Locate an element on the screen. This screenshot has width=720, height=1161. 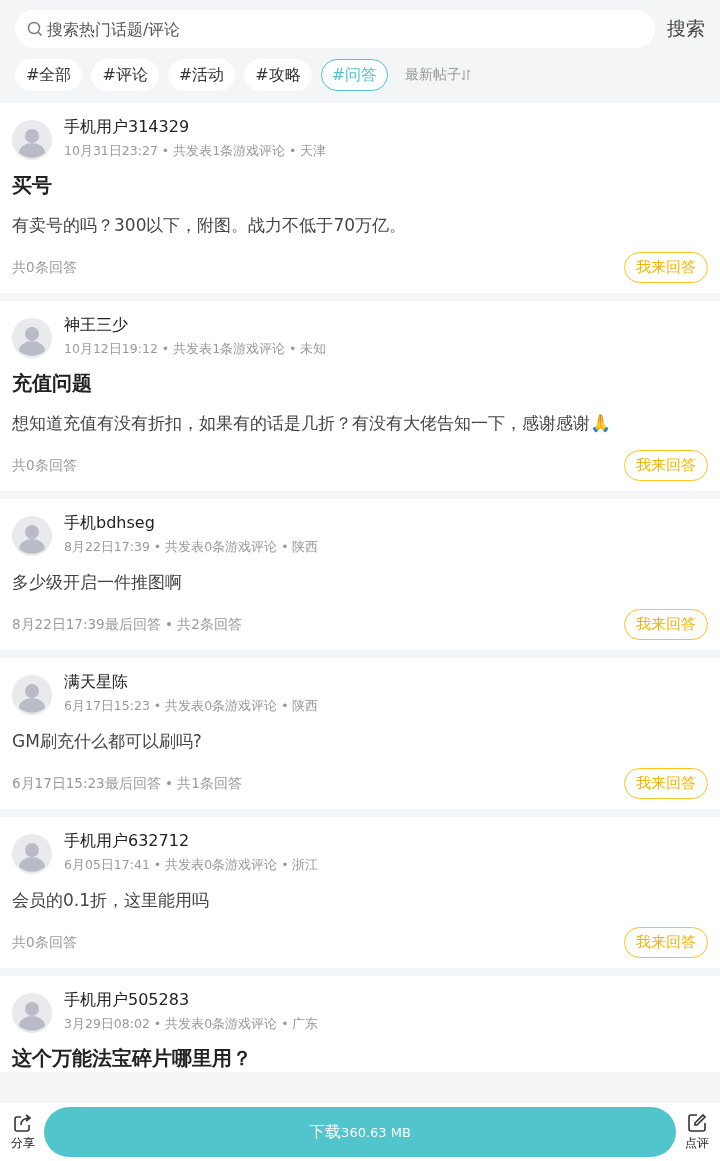
filter-tab: #攻略 is located at coordinates (278, 75).